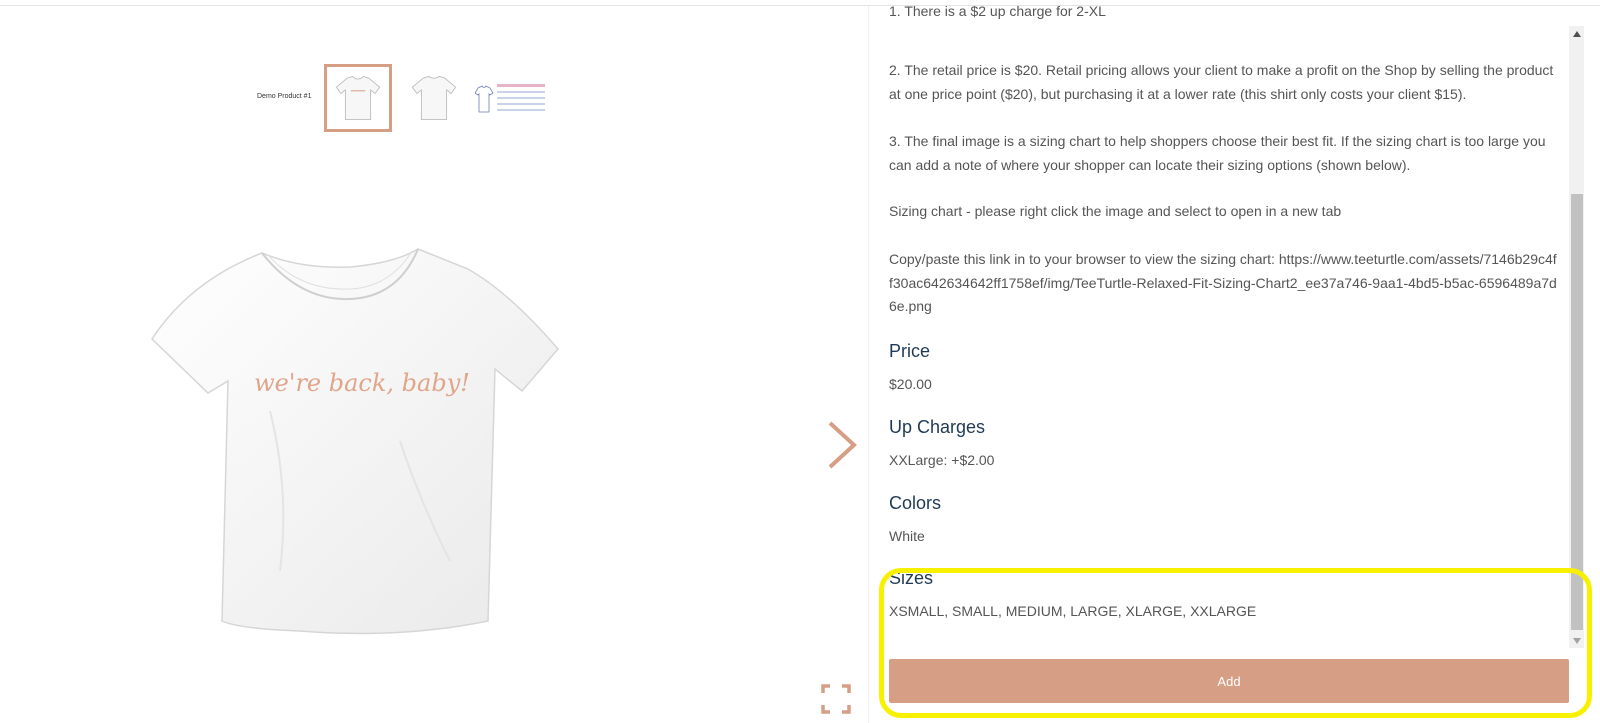 Image resolution: width=1600 pixels, height=723 pixels. I want to click on colors-heading: Colors, so click(915, 503).